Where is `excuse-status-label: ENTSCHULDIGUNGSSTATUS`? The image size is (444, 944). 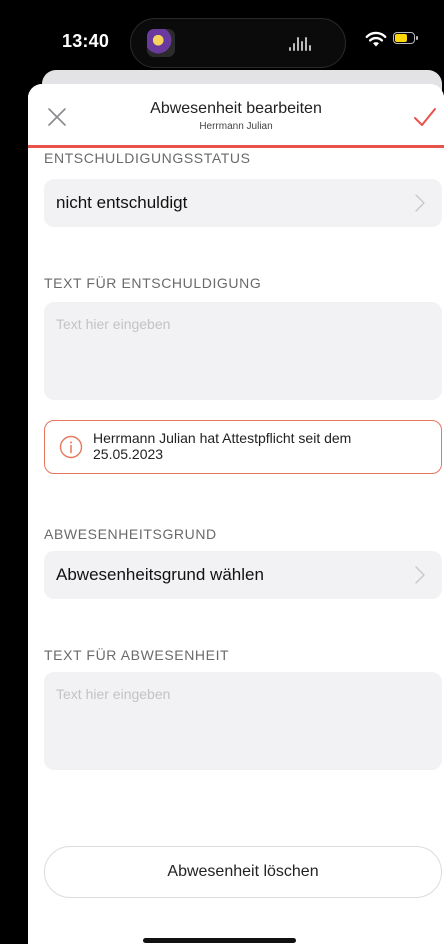
excuse-status-label: ENTSCHULDIGUNGSSTATUS is located at coordinates (147, 158).